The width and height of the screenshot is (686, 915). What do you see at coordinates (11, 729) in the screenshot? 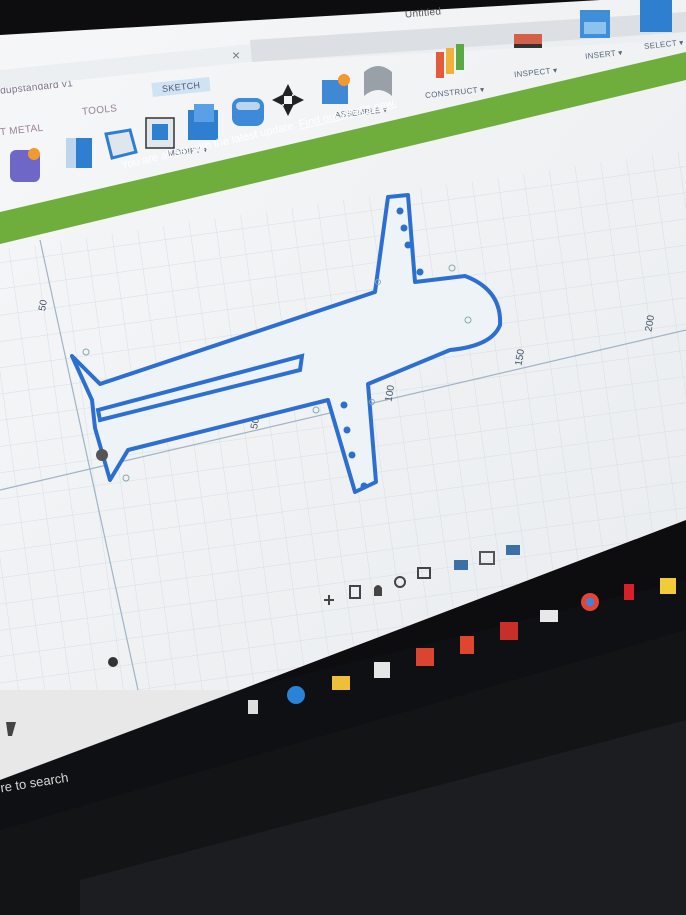
I see `start-menu-icon` at bounding box center [11, 729].